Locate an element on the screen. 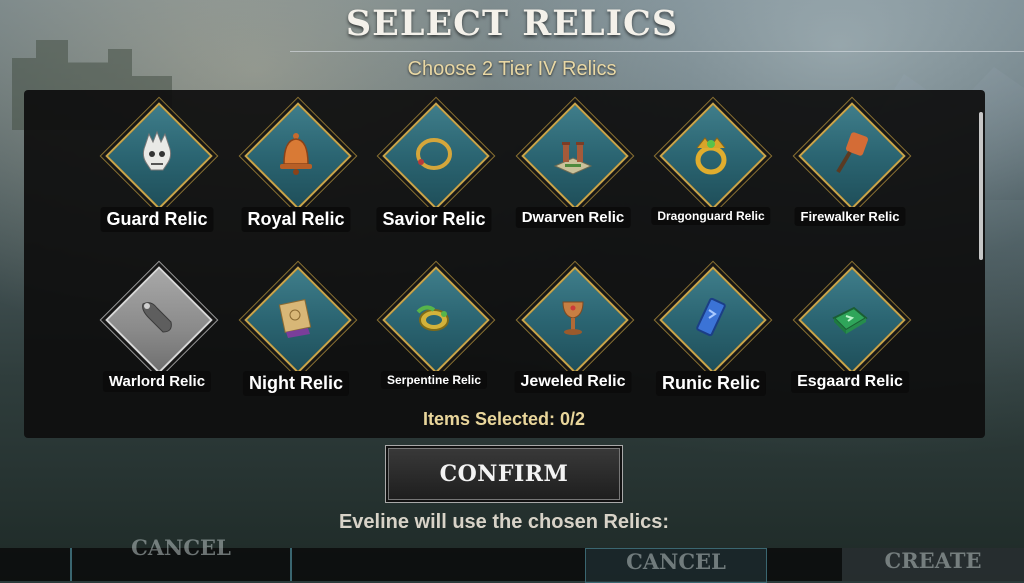 Image resolution: width=1024 pixels, height=583 pixels. page-subtitle: Choose 2 Tier IV Relics is located at coordinates (512, 69).